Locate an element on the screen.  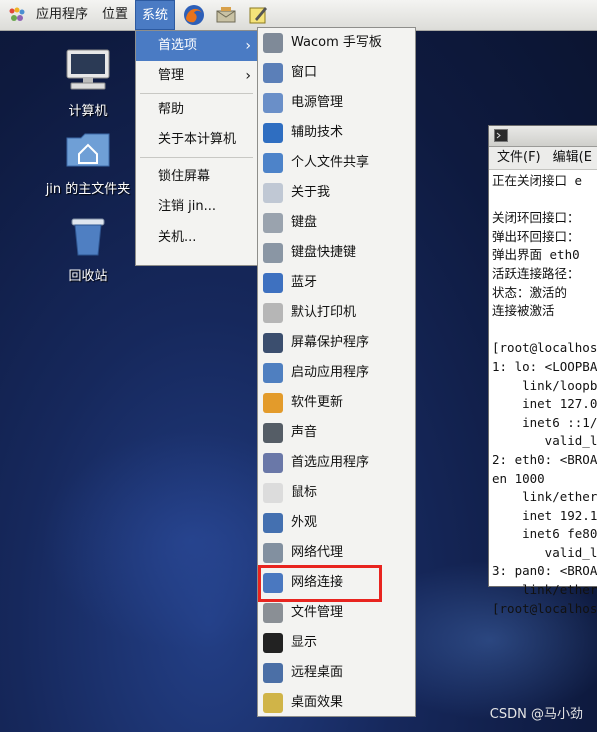
preferences-item: 电源管理 is located at coordinates (336, 103).